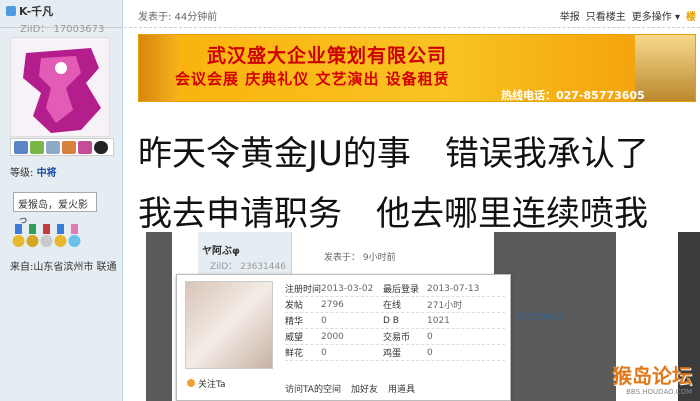 Image resolution: width=700 pixels, height=401 pixels. Describe the element at coordinates (691, 17) in the screenshot. I see `floor-label: 楼` at that location.